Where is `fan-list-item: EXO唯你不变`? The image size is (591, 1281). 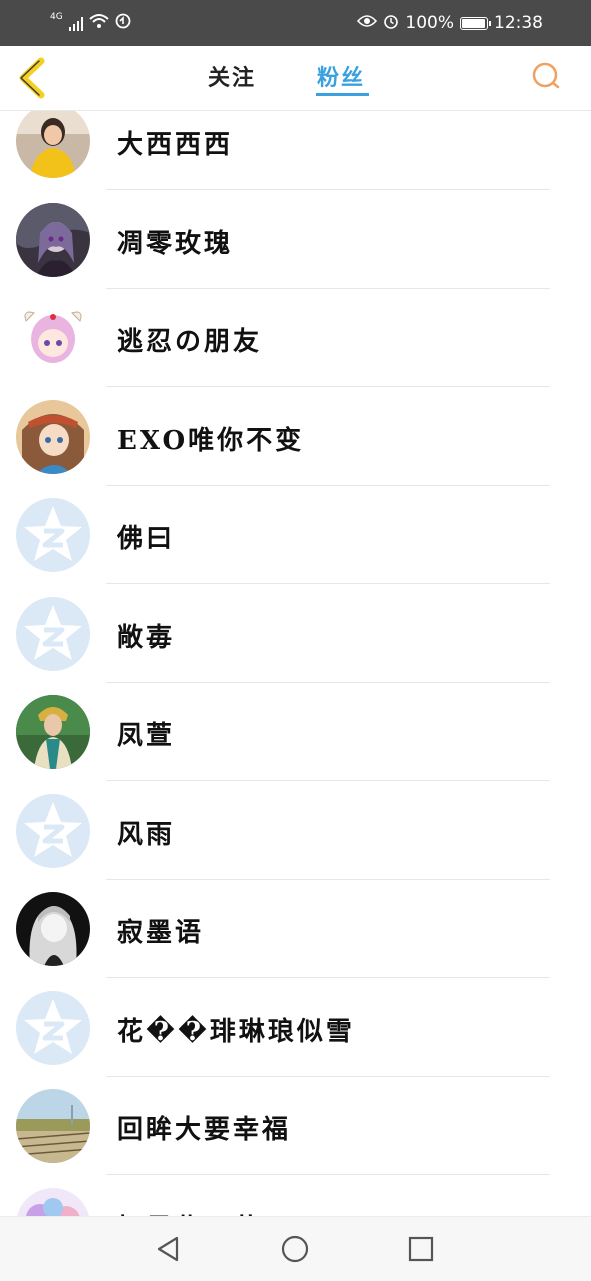 fan-list-item: EXO唯你不变 is located at coordinates (295, 437).